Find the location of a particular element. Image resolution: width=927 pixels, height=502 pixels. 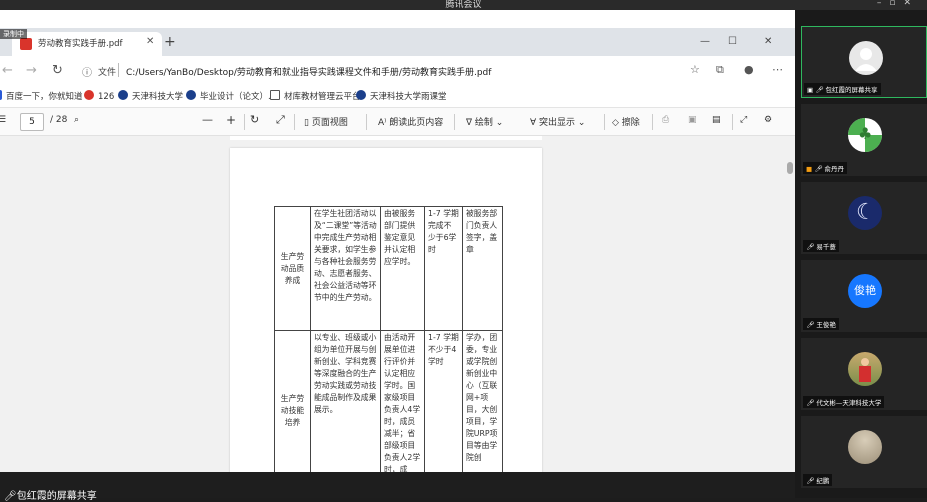

window-controls: –▫✕ is located at coordinates (898, 4).